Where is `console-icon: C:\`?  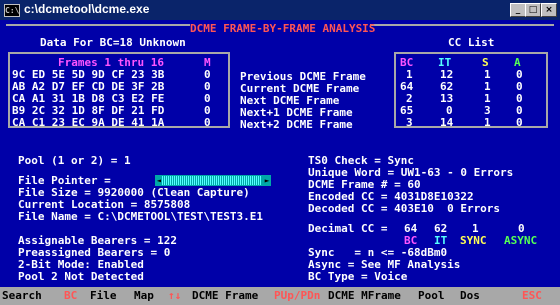
console-icon: C:\ is located at coordinates (12, 10).